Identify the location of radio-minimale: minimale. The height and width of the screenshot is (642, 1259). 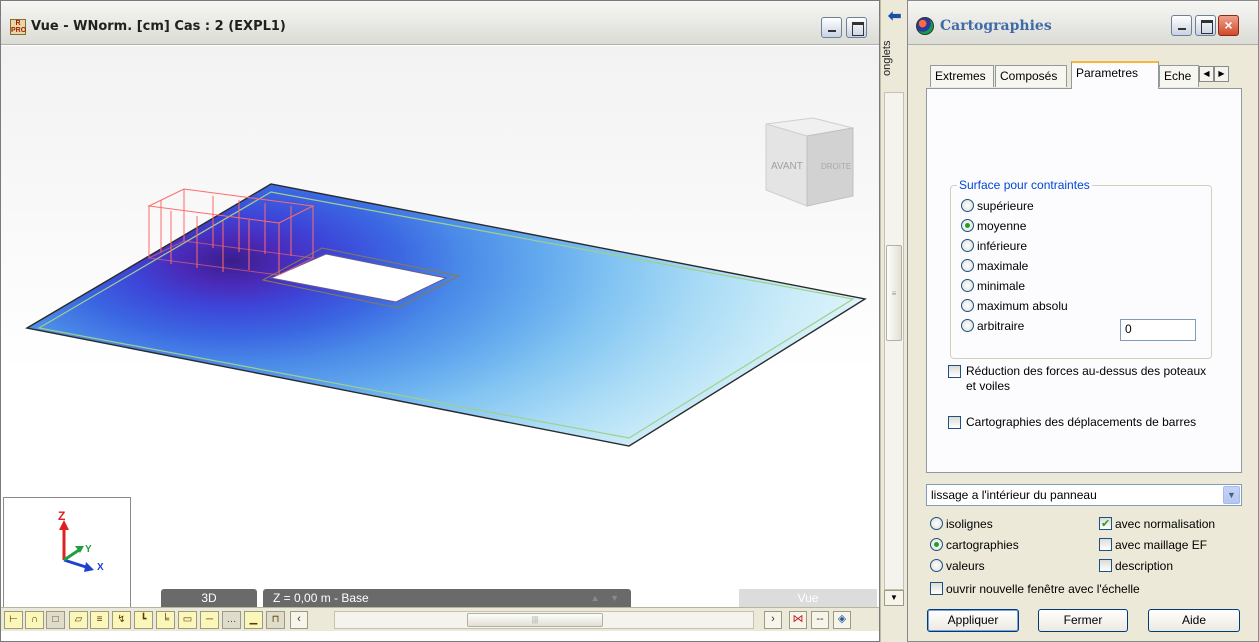
(993, 287).